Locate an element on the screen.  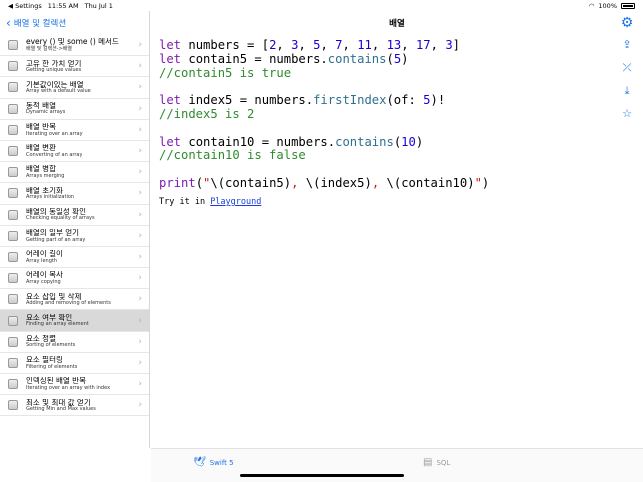
list-item: 배열 초기화 Arrays initialization › is located at coordinates (74, 194).